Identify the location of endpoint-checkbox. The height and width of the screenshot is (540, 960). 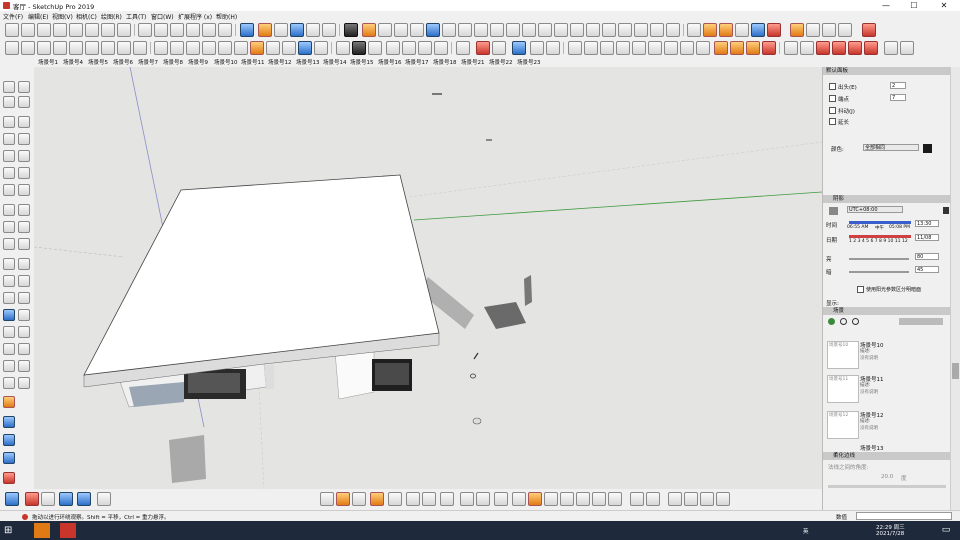
(832, 98).